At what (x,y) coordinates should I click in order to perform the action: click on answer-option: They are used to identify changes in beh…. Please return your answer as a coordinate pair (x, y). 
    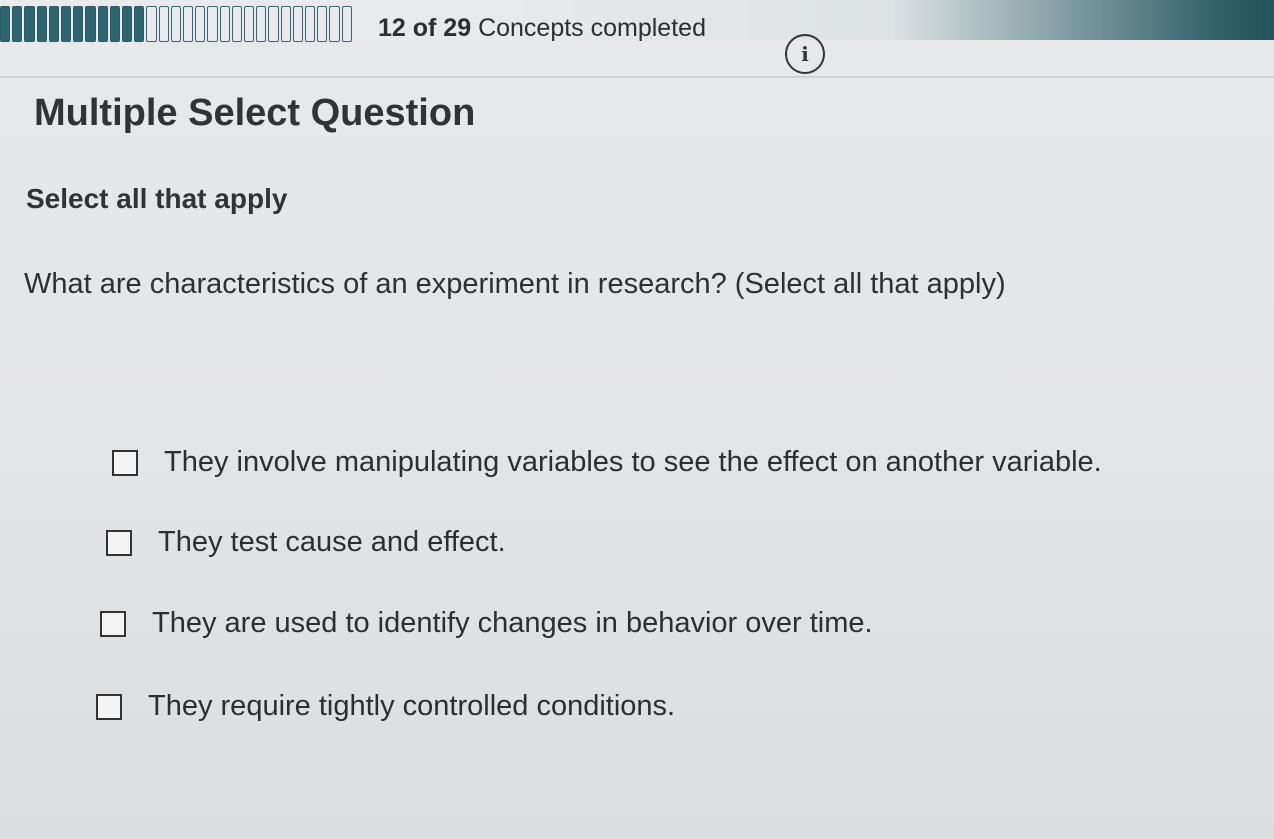
    Looking at the image, I should click on (486, 623).